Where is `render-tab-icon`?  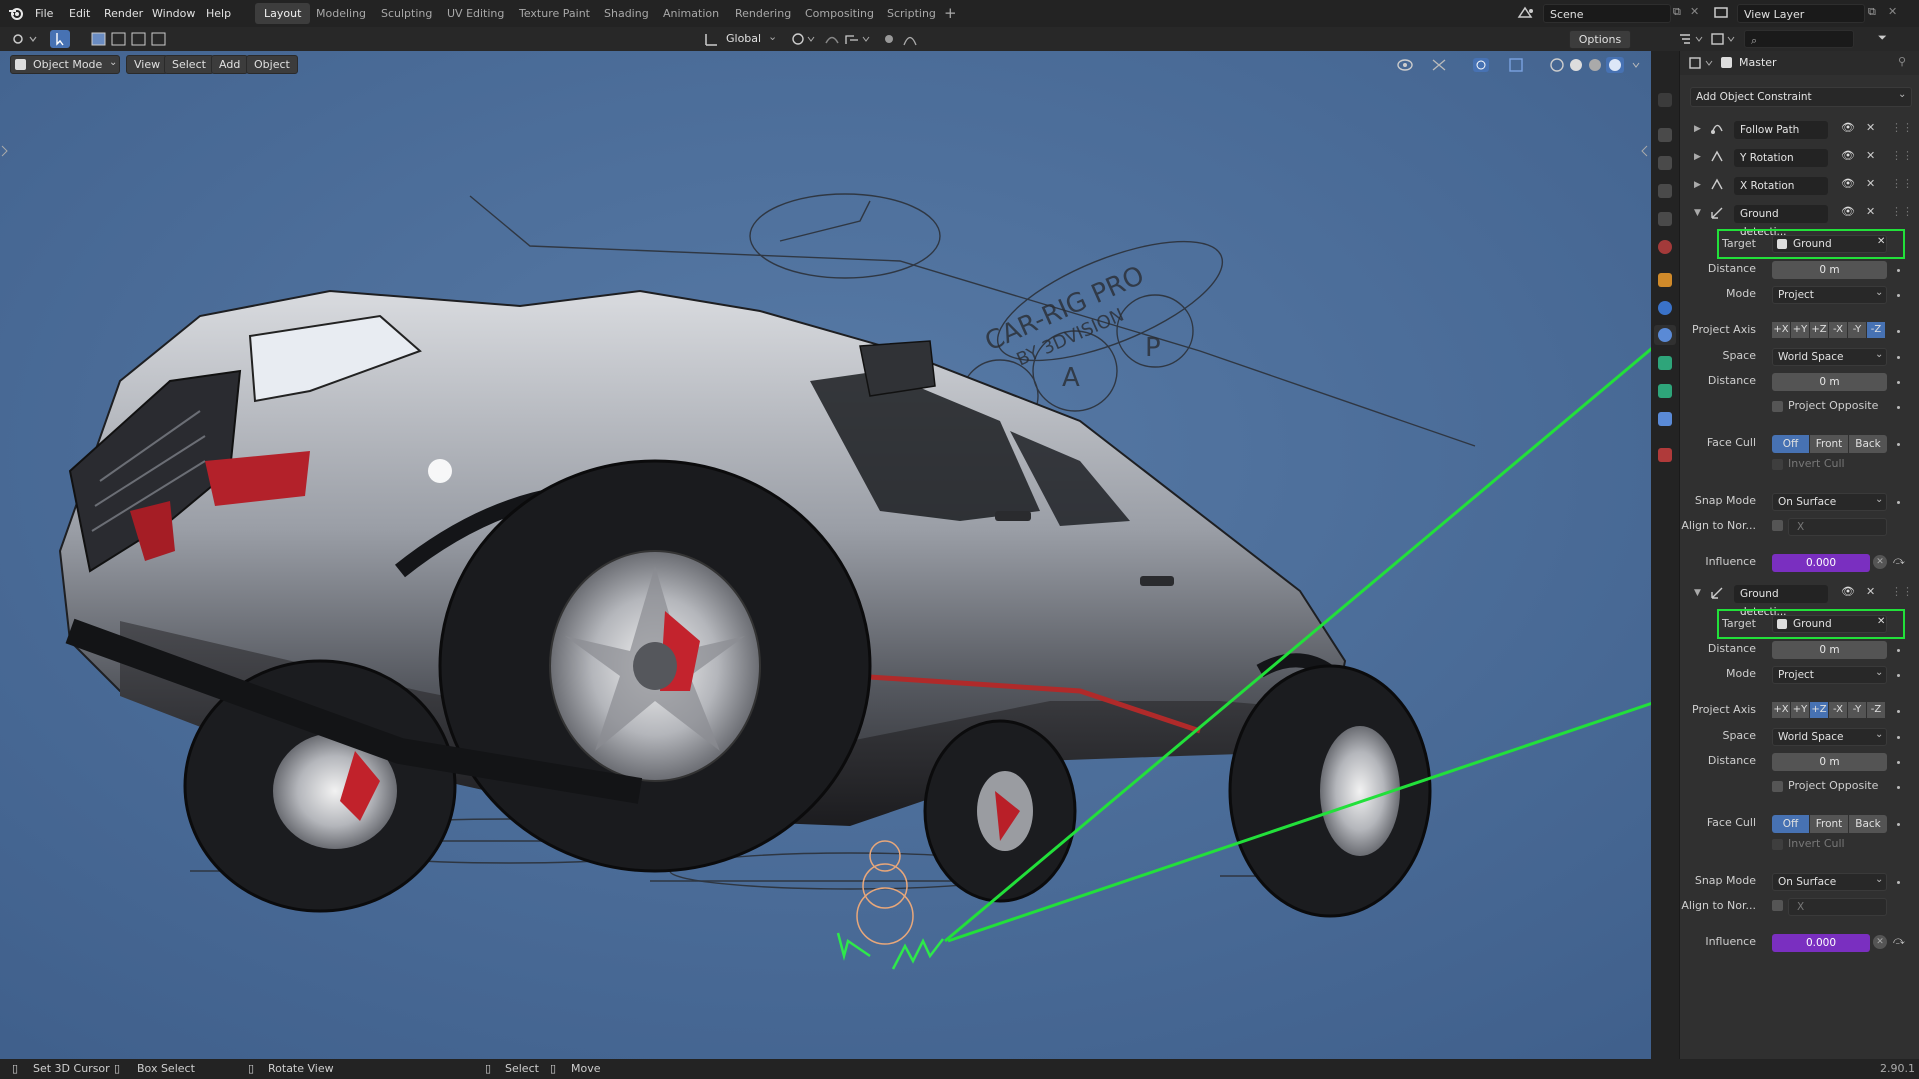
render-tab-icon is located at coordinates (1665, 135).